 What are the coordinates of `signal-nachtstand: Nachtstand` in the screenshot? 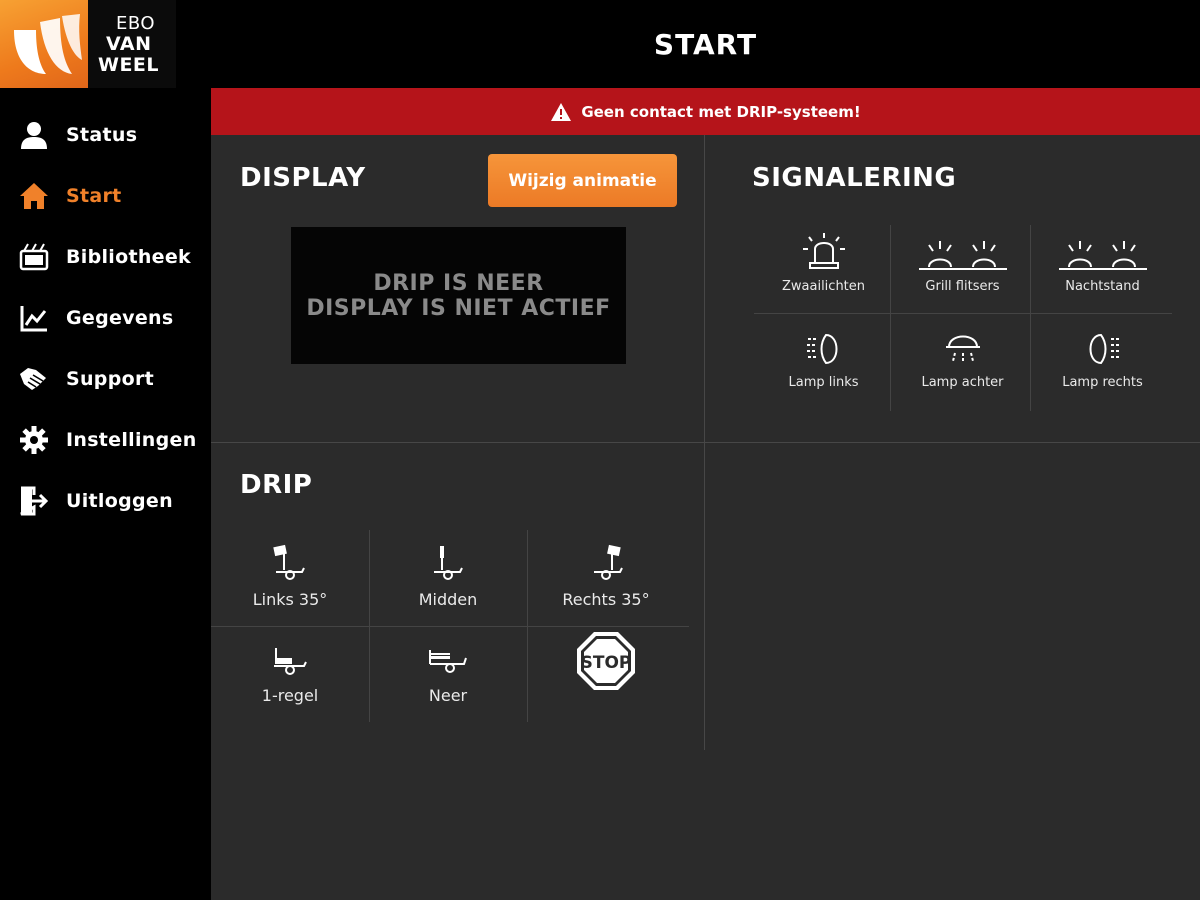 It's located at (1102, 269).